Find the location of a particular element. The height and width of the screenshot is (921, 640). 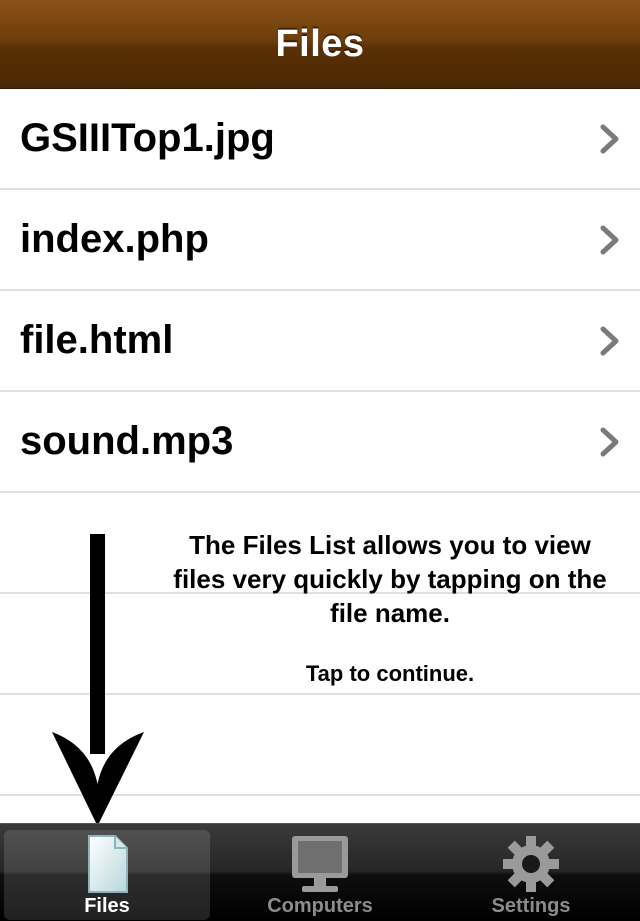

tab-bar: Files Computers Settings is located at coordinates (320, 872).